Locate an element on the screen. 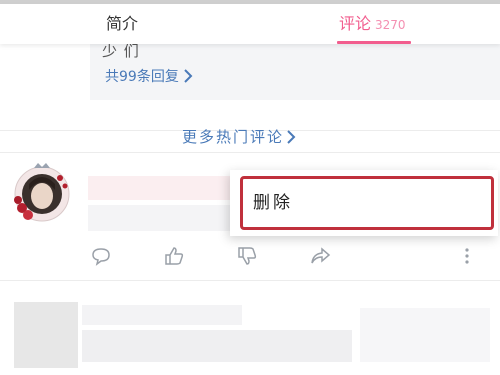  delete-label: 删除 is located at coordinates (273, 203).